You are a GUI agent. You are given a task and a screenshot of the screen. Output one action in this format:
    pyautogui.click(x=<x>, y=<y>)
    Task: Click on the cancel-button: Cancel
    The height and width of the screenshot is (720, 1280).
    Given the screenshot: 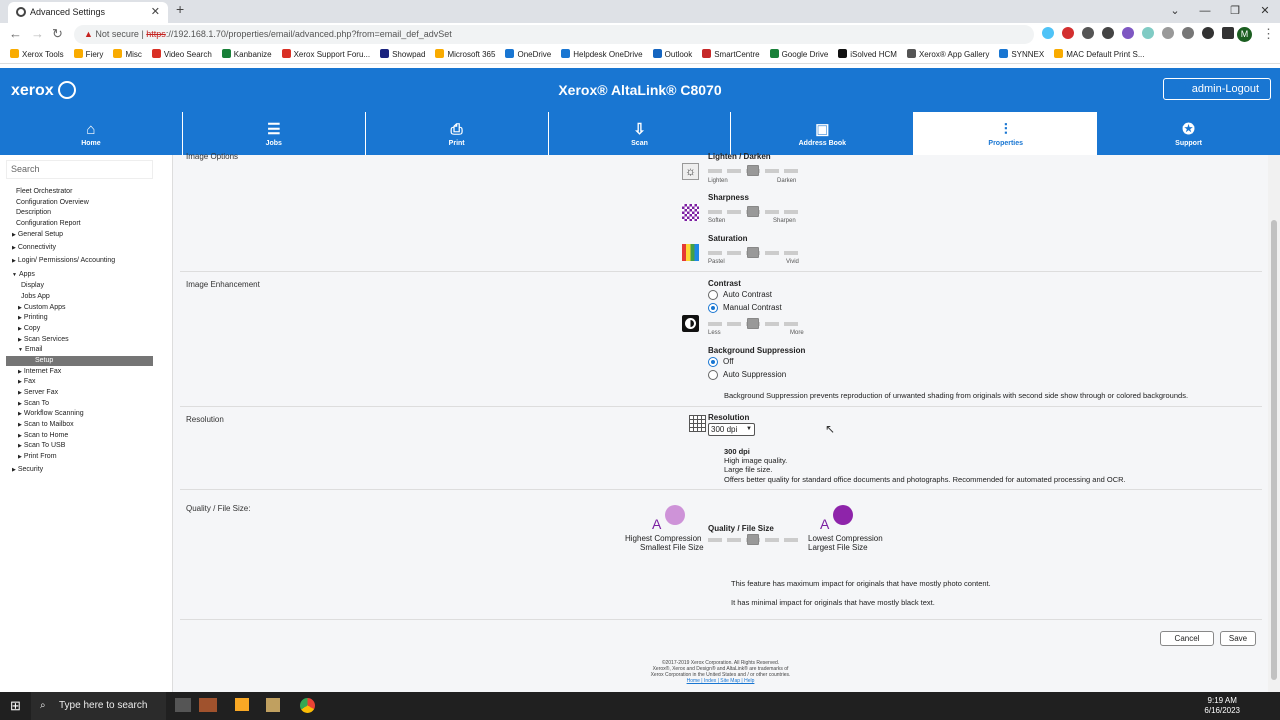 What is the action you would take?
    pyautogui.click(x=1187, y=638)
    